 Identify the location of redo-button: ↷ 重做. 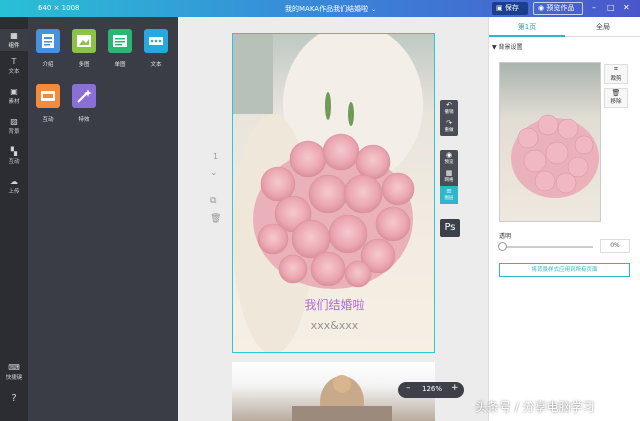
(449, 127).